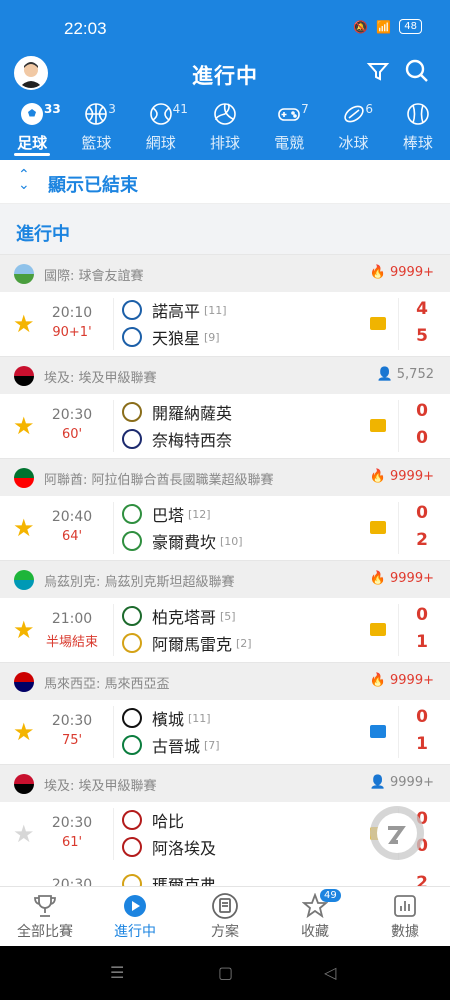 The width and height of the screenshot is (450, 1000). I want to click on show-finished-toggle: ⌃ ⌄ 顯示已結束, so click(225, 182).